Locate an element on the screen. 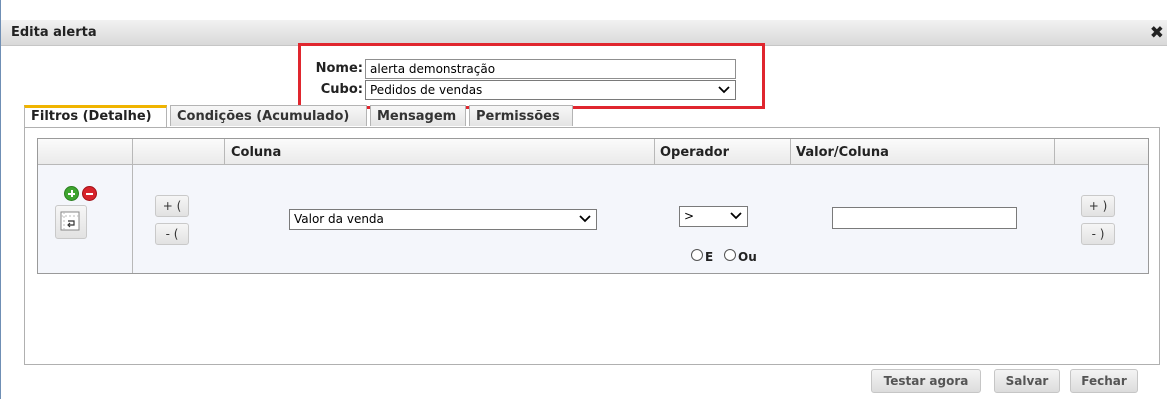  tab-filtros: Filtros (Detalhe) is located at coordinates (95, 116).